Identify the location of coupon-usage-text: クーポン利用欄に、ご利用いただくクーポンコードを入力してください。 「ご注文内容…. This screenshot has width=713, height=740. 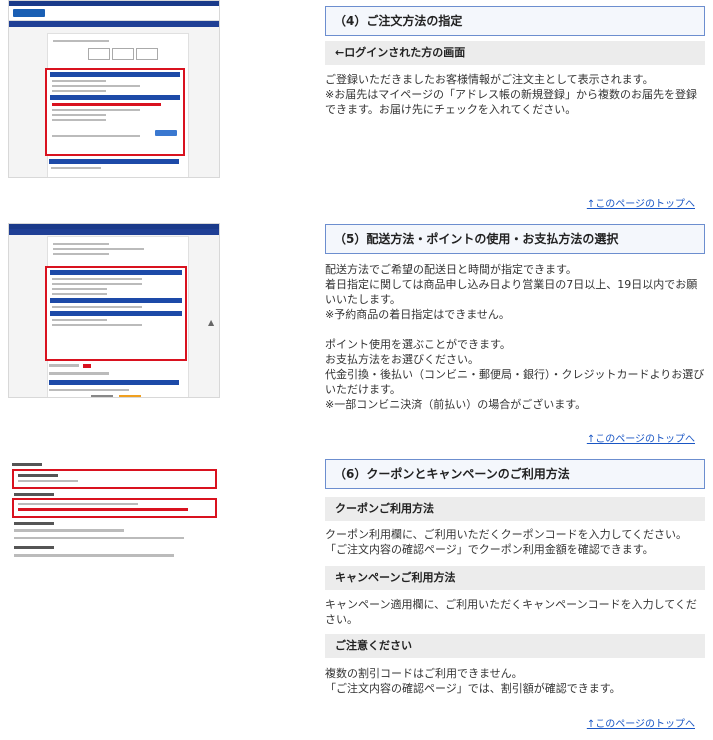
(506, 542).